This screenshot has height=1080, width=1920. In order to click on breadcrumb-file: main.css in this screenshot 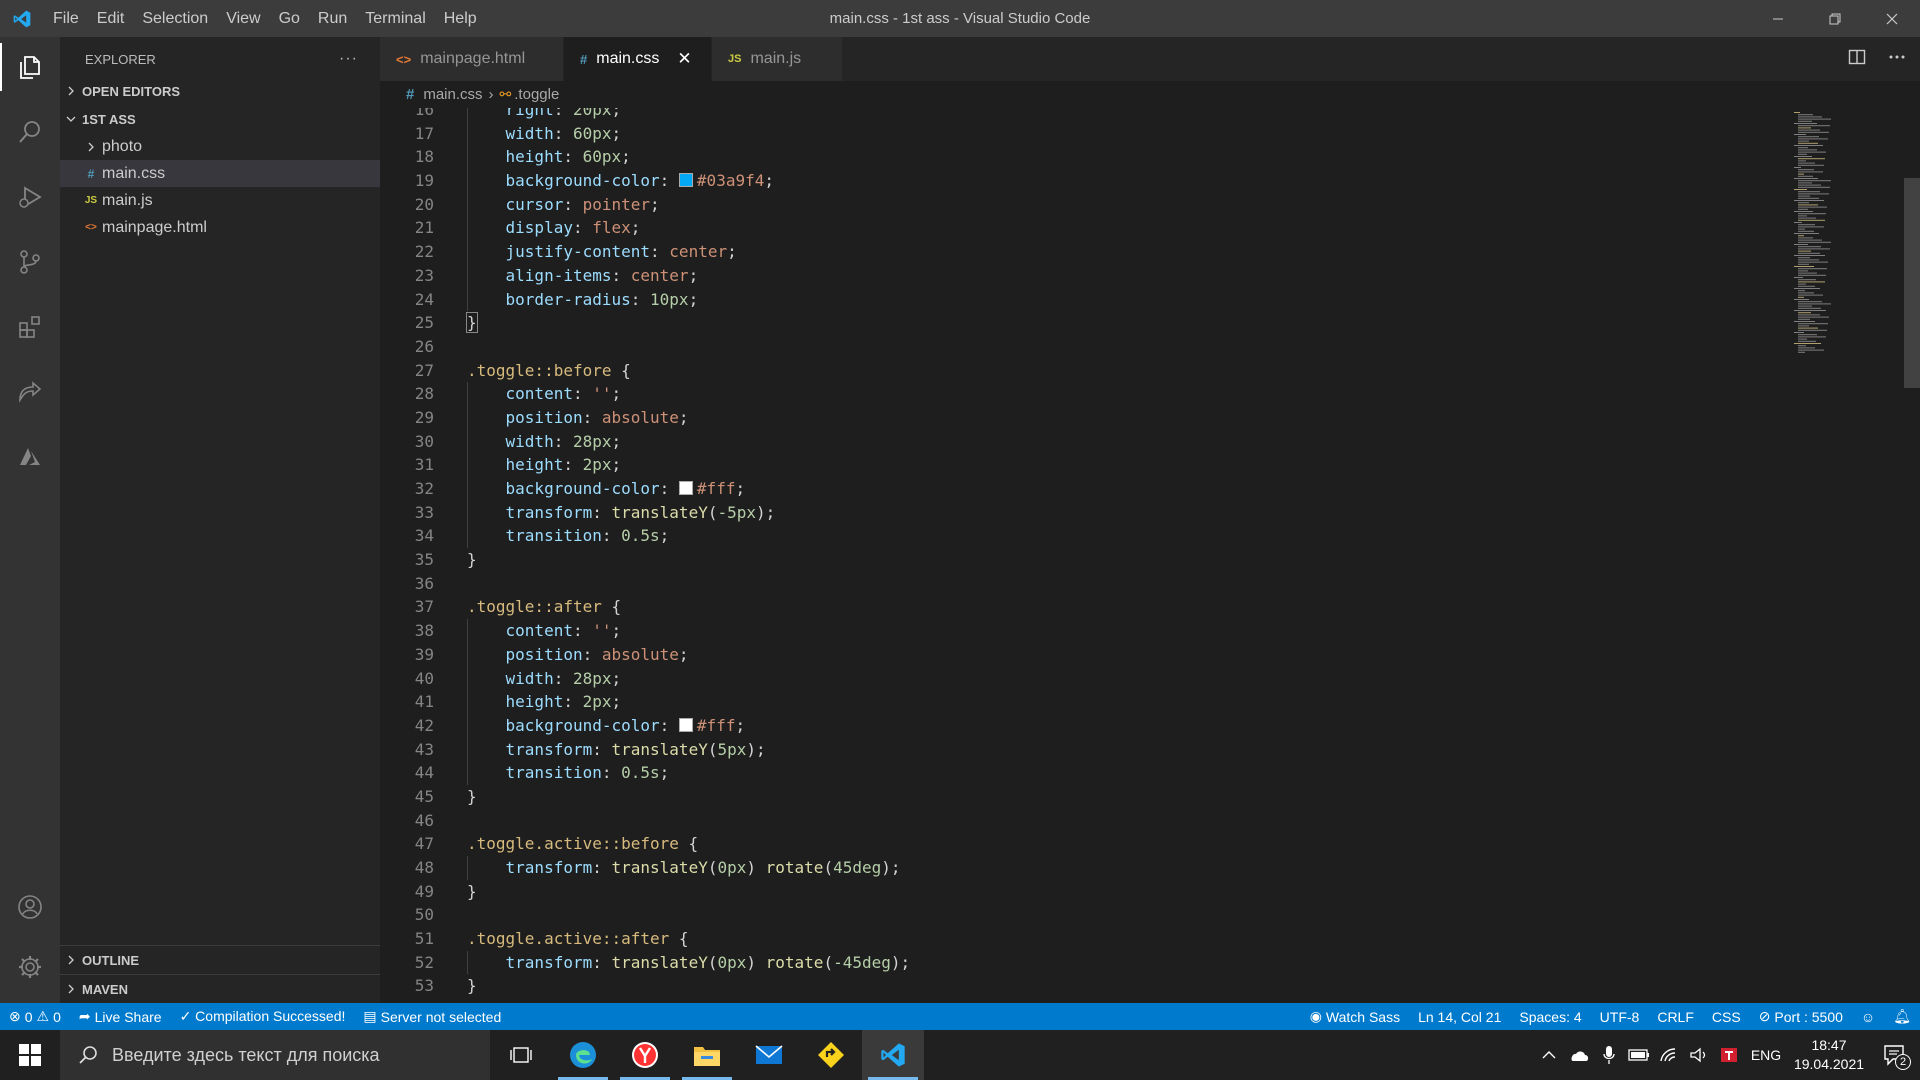, I will do `click(452, 94)`.